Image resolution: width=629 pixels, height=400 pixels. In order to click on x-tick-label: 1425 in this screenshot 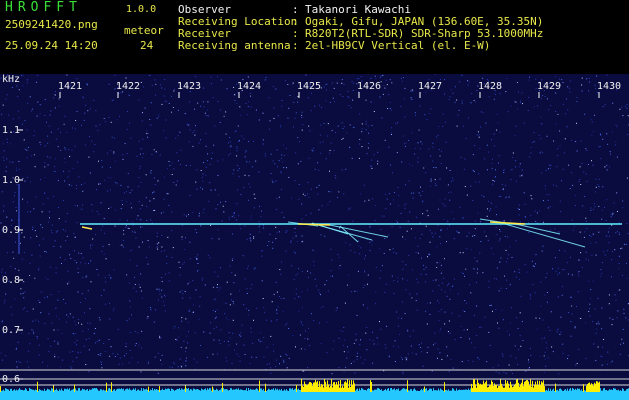, I will do `click(309, 86)`.